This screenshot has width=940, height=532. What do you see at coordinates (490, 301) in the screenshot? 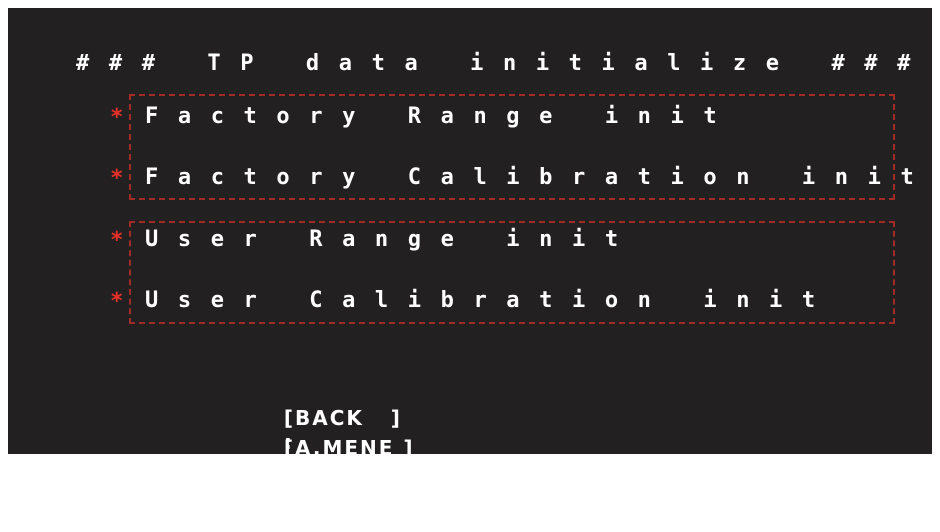
I see `menu-item-user-calibration-init: User Calibration init` at bounding box center [490, 301].